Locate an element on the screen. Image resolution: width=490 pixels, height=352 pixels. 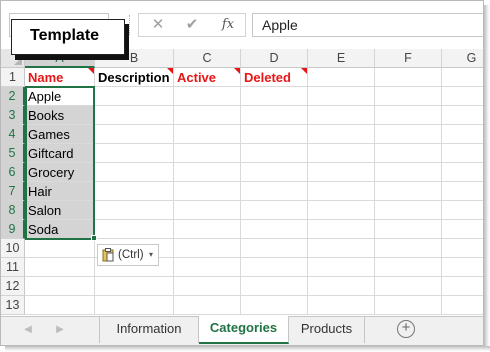
cell-f8 is located at coordinates (408, 210).